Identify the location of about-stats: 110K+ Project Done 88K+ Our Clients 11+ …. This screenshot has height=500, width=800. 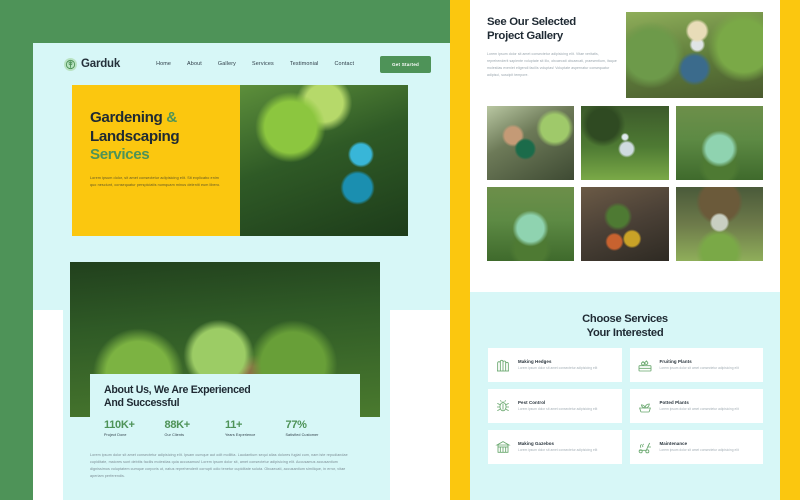
(225, 428).